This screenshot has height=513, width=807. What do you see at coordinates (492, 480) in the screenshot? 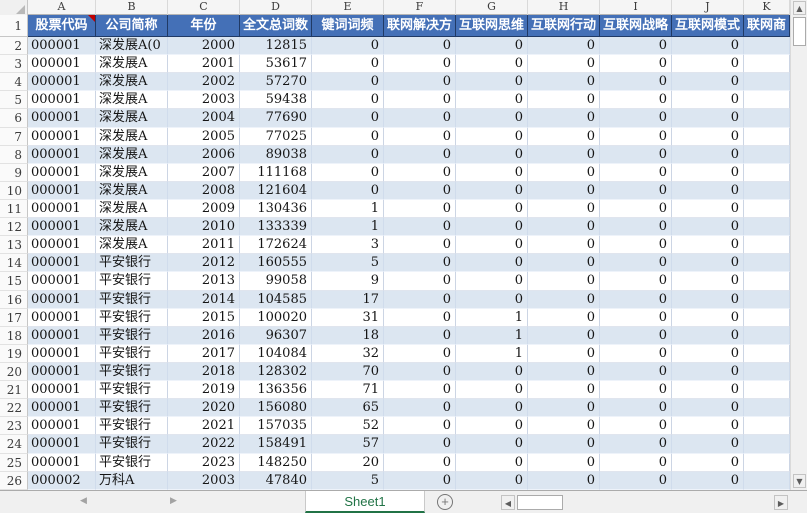
I see `cell-G26: 0` at bounding box center [492, 480].